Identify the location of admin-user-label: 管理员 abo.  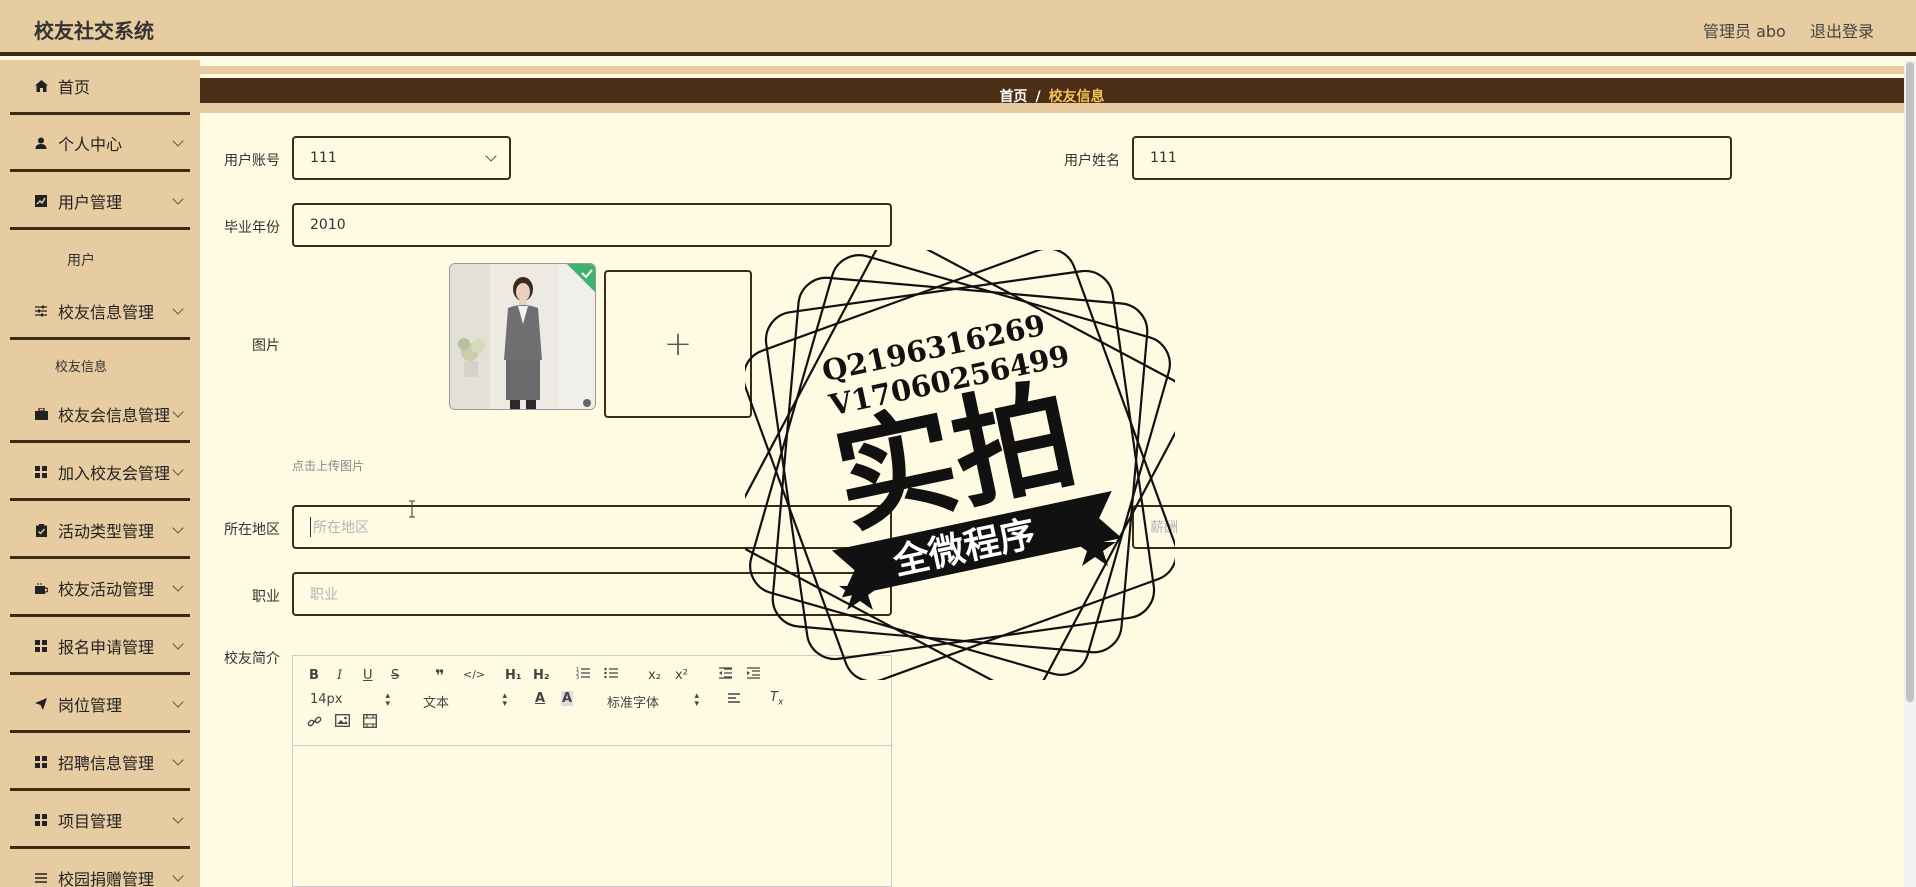
(1744, 30).